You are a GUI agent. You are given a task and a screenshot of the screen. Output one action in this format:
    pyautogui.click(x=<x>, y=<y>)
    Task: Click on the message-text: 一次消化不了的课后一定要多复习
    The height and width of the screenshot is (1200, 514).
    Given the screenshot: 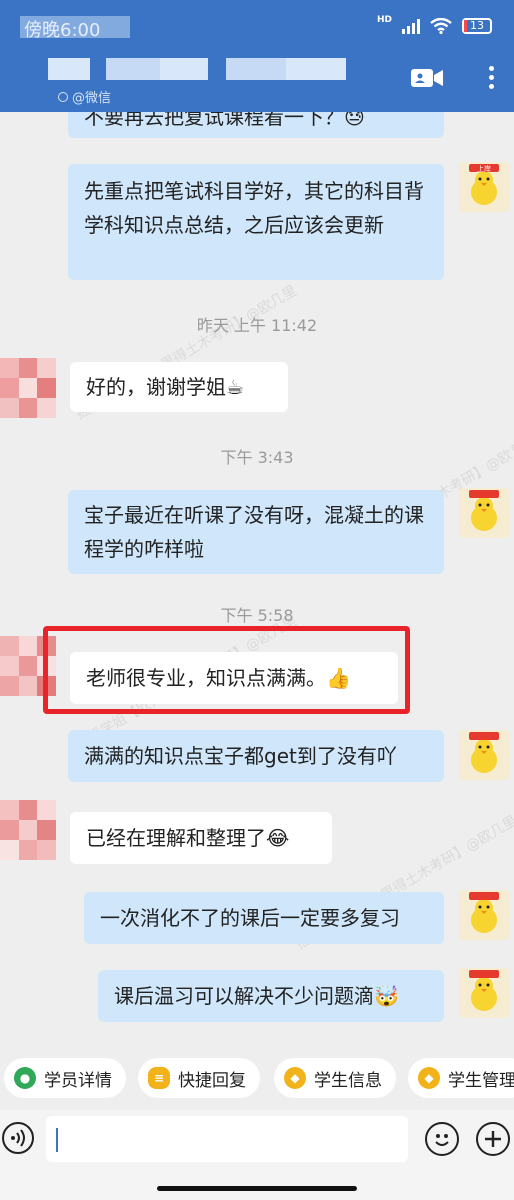 What is the action you would take?
    pyautogui.click(x=250, y=918)
    